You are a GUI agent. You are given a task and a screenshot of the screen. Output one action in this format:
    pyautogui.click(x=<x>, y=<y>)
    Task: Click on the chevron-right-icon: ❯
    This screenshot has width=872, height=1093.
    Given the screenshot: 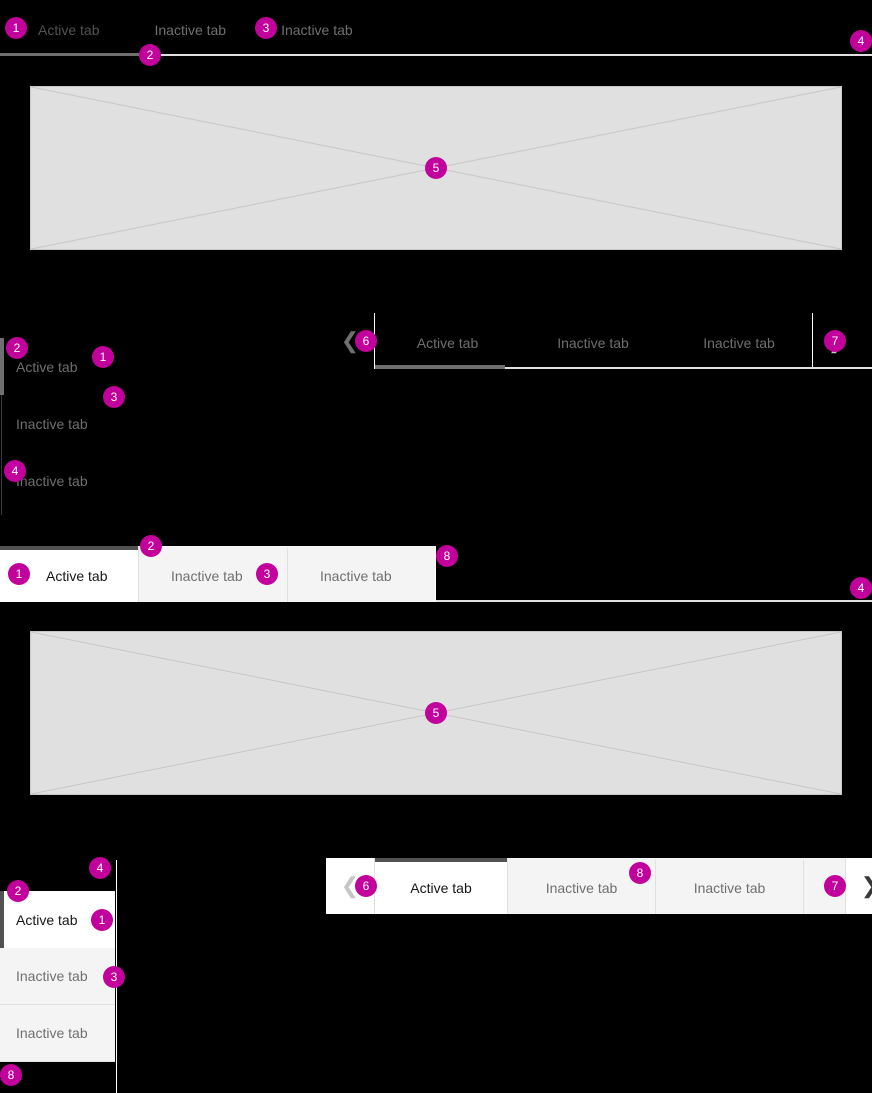 What is the action you would take?
    pyautogui.click(x=866, y=886)
    